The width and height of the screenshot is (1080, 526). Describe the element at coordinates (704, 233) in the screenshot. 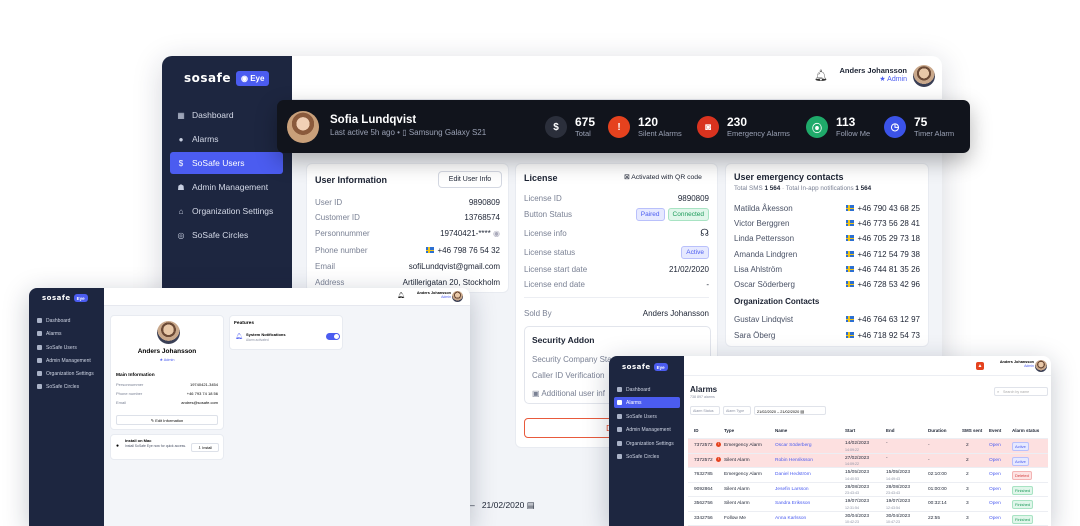

I see `headset-icon: ☊` at that location.